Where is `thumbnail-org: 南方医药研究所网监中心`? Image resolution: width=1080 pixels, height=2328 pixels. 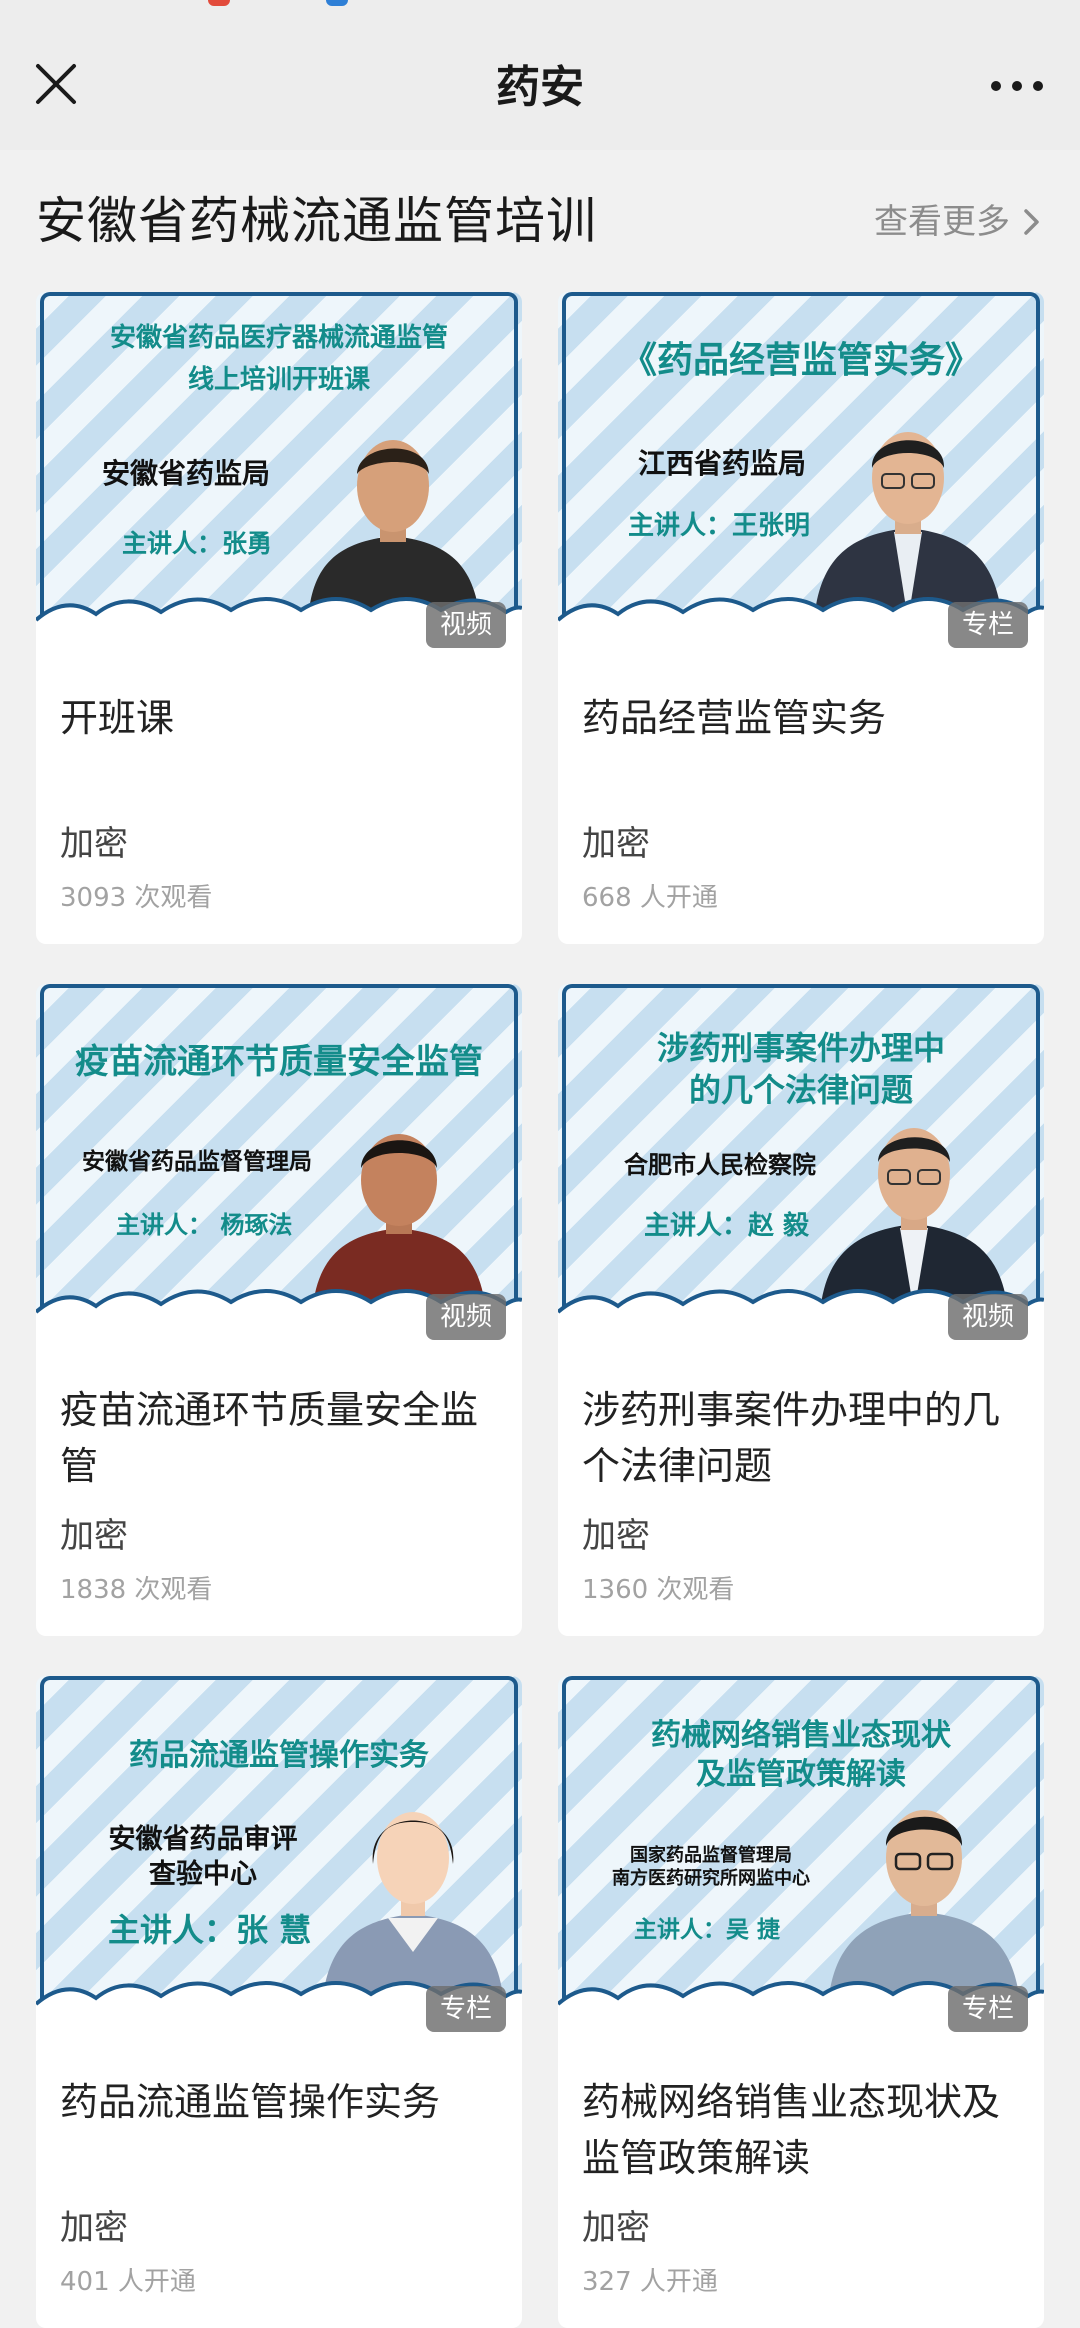 thumbnail-org: 南方医药研究所网监中心 is located at coordinates (711, 1879).